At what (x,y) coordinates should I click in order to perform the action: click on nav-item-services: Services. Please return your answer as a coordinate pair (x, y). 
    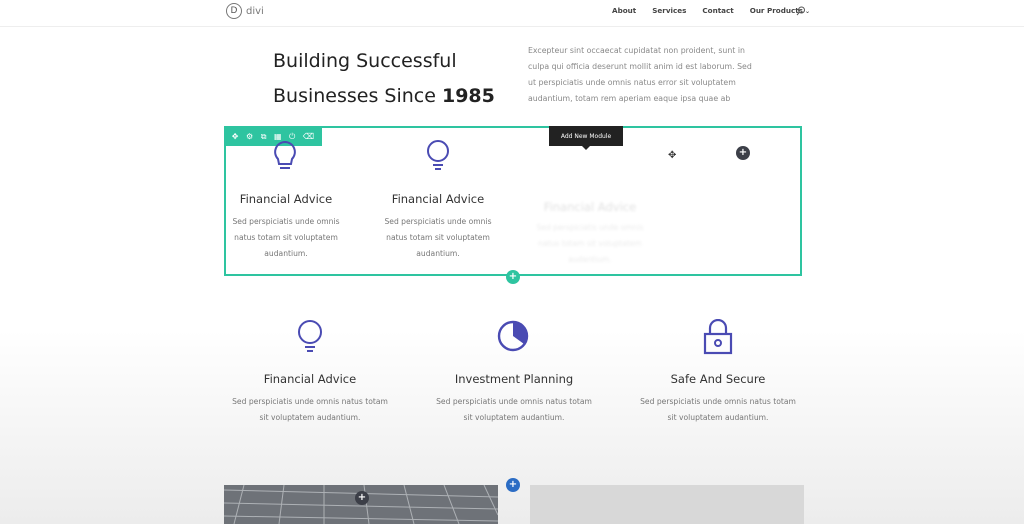
    Looking at the image, I should click on (669, 10).